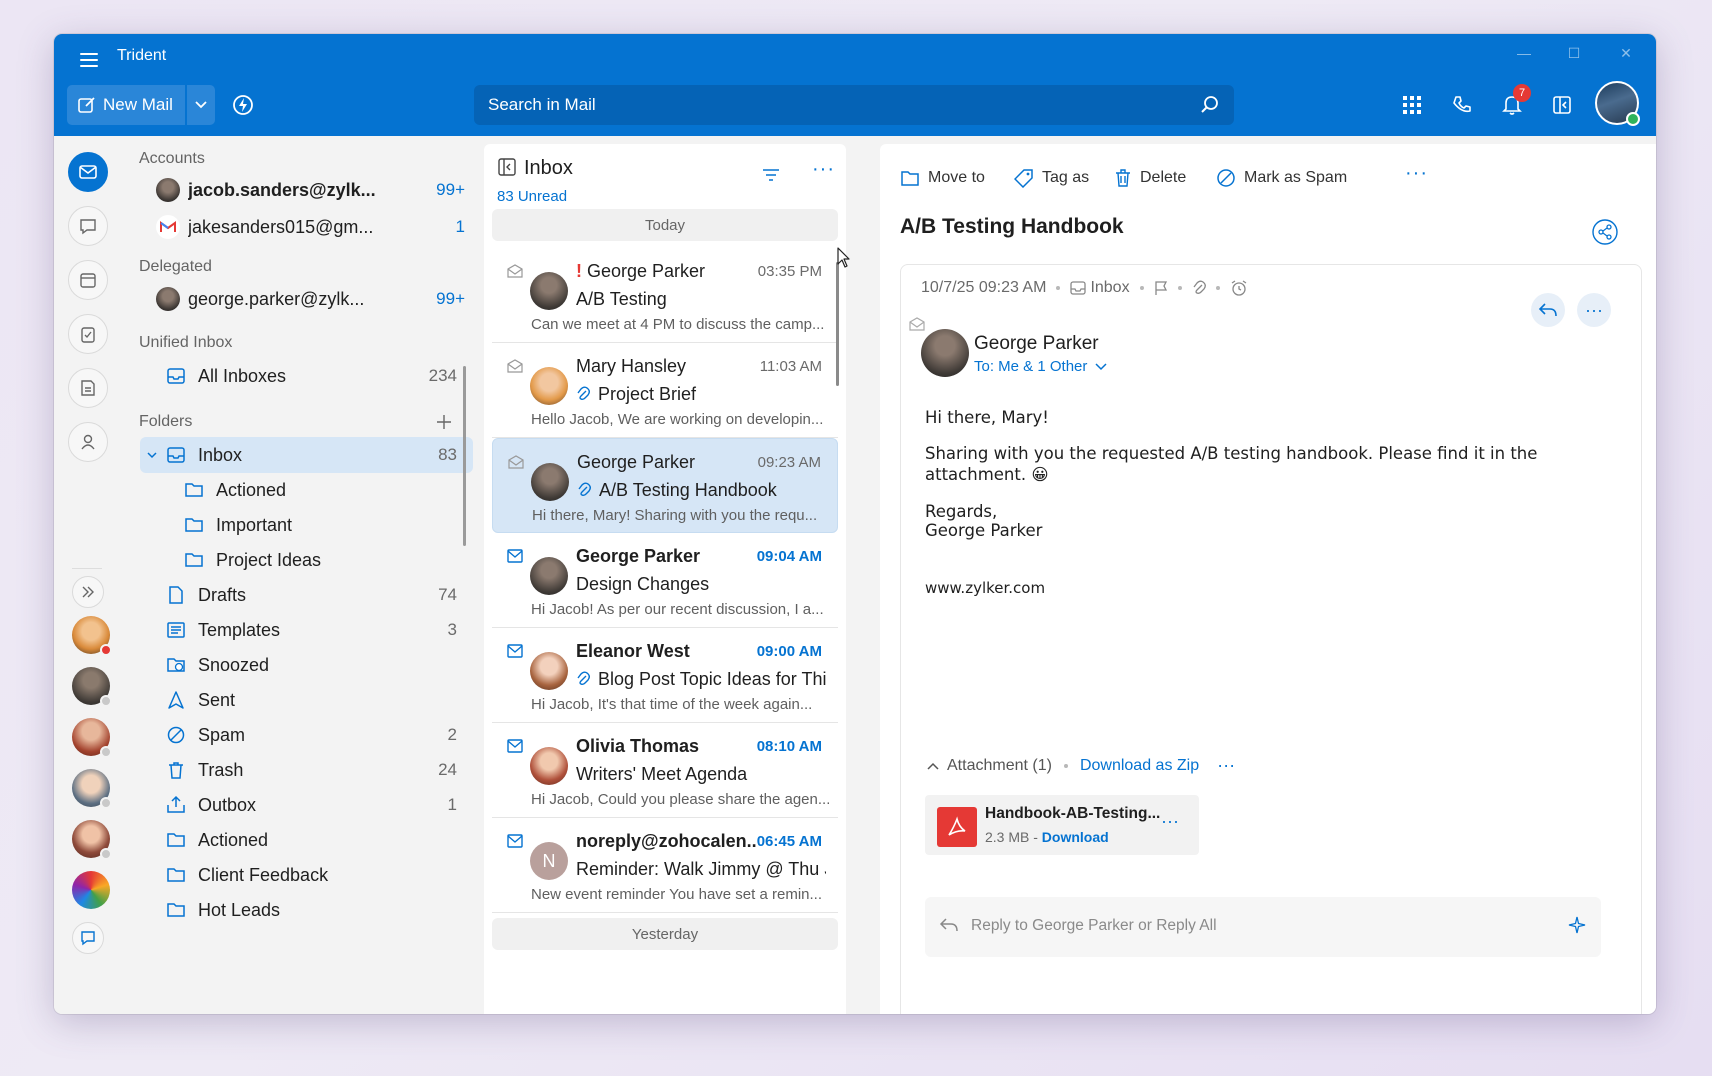  I want to click on folder-trash: Trash 24, so click(306, 770).